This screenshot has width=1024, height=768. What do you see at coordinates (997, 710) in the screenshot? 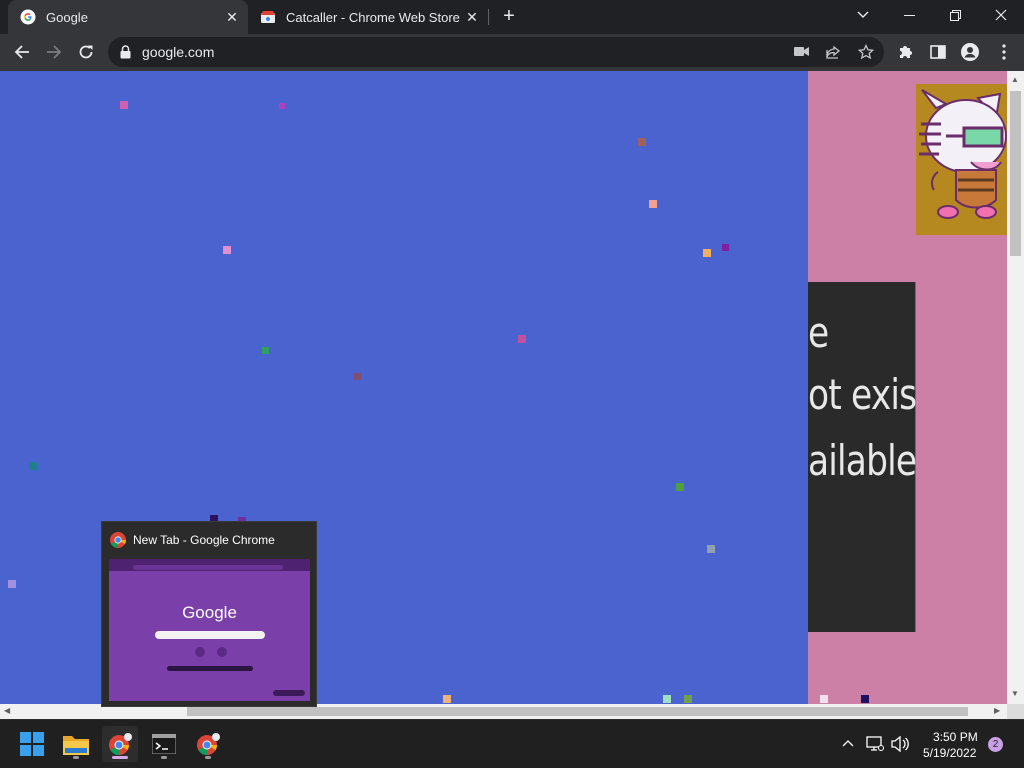
I see `scroll-right-arrow-icon: ▶` at bounding box center [997, 710].